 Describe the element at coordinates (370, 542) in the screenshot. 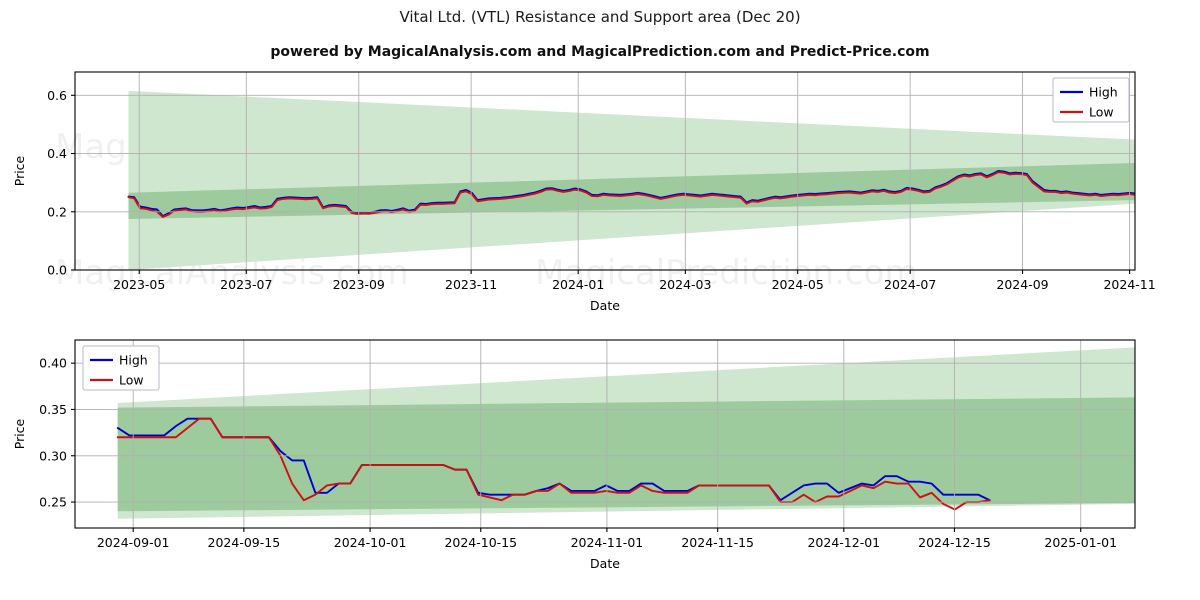

I see `xtick-label: 2024-10-01` at that location.